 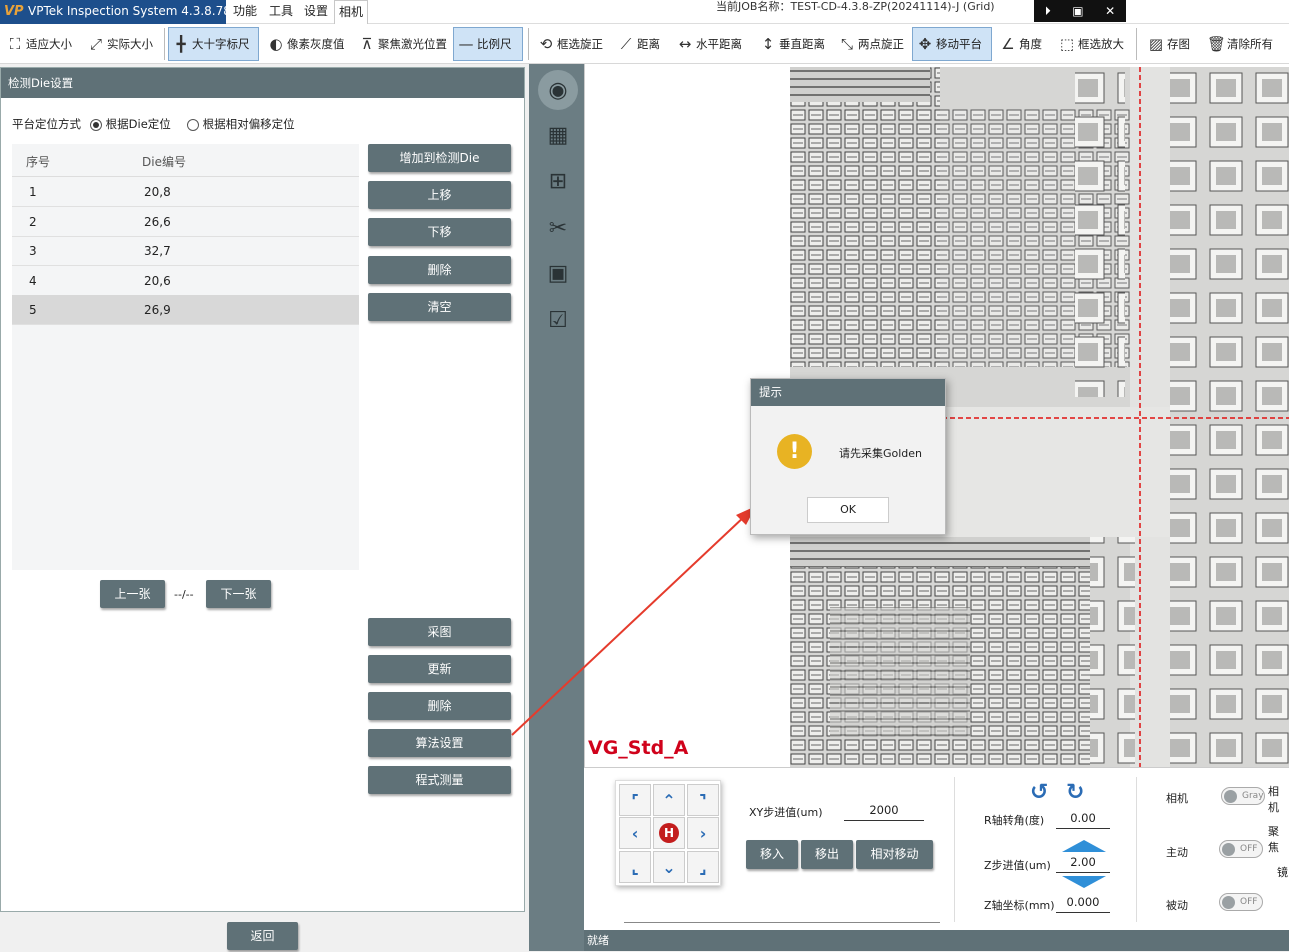 I want to click on move-up-button: 上移, so click(x=439, y=195).